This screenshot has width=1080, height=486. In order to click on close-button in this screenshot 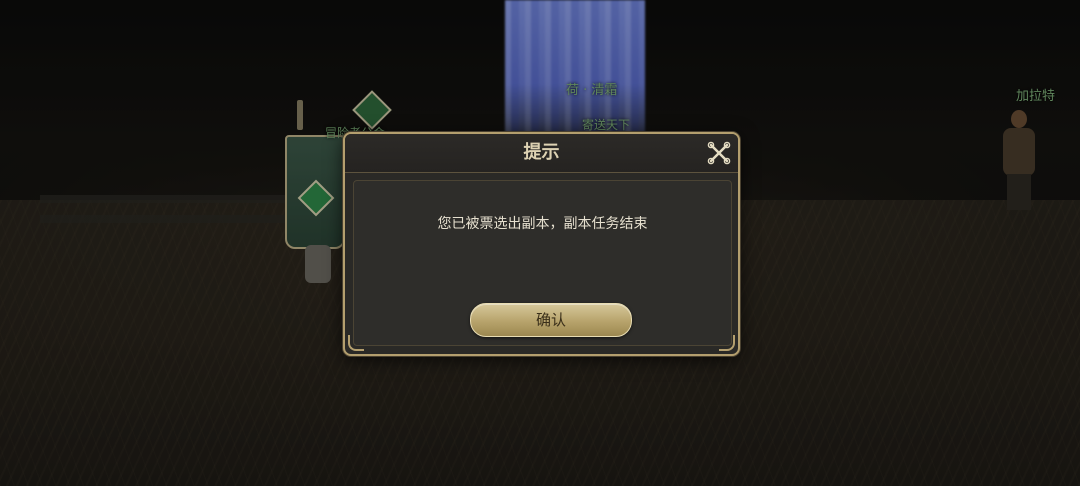, I will do `click(719, 153)`.